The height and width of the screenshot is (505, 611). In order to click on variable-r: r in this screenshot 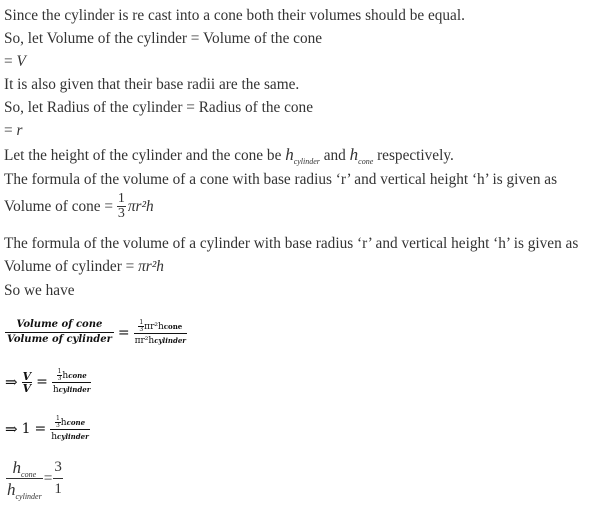, I will do `click(19, 130)`.